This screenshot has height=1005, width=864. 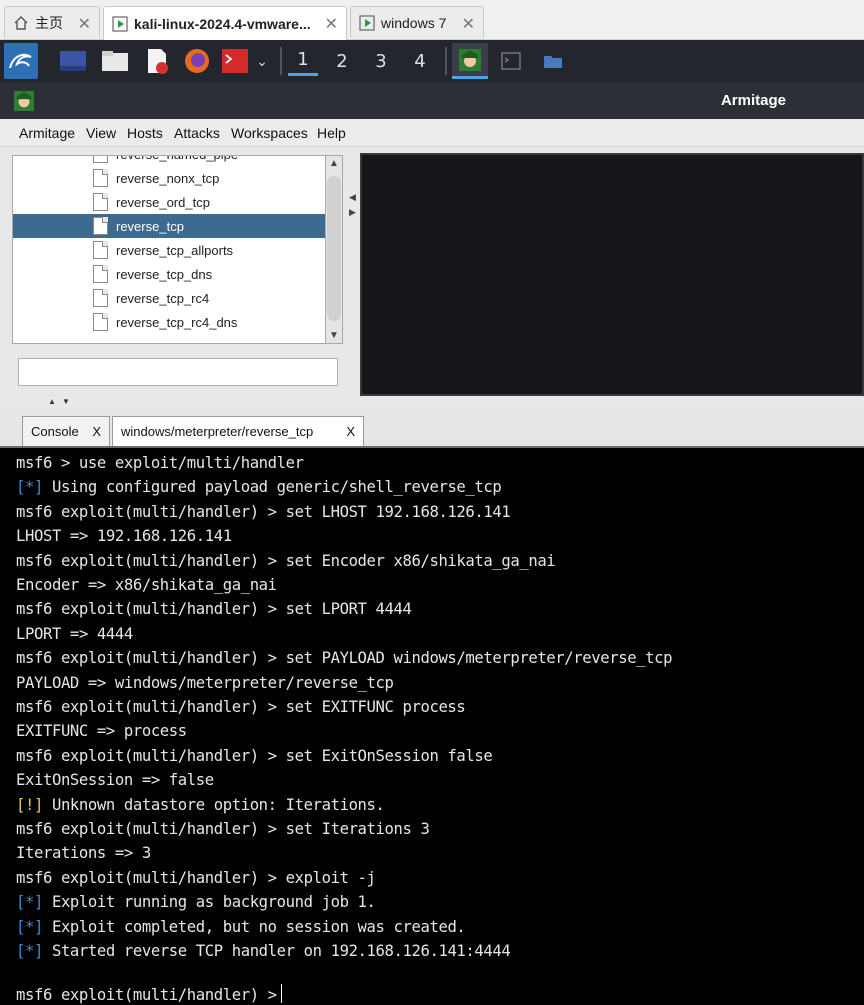 I want to click on tree-item: reverse_ord_tcp, so click(x=169, y=202).